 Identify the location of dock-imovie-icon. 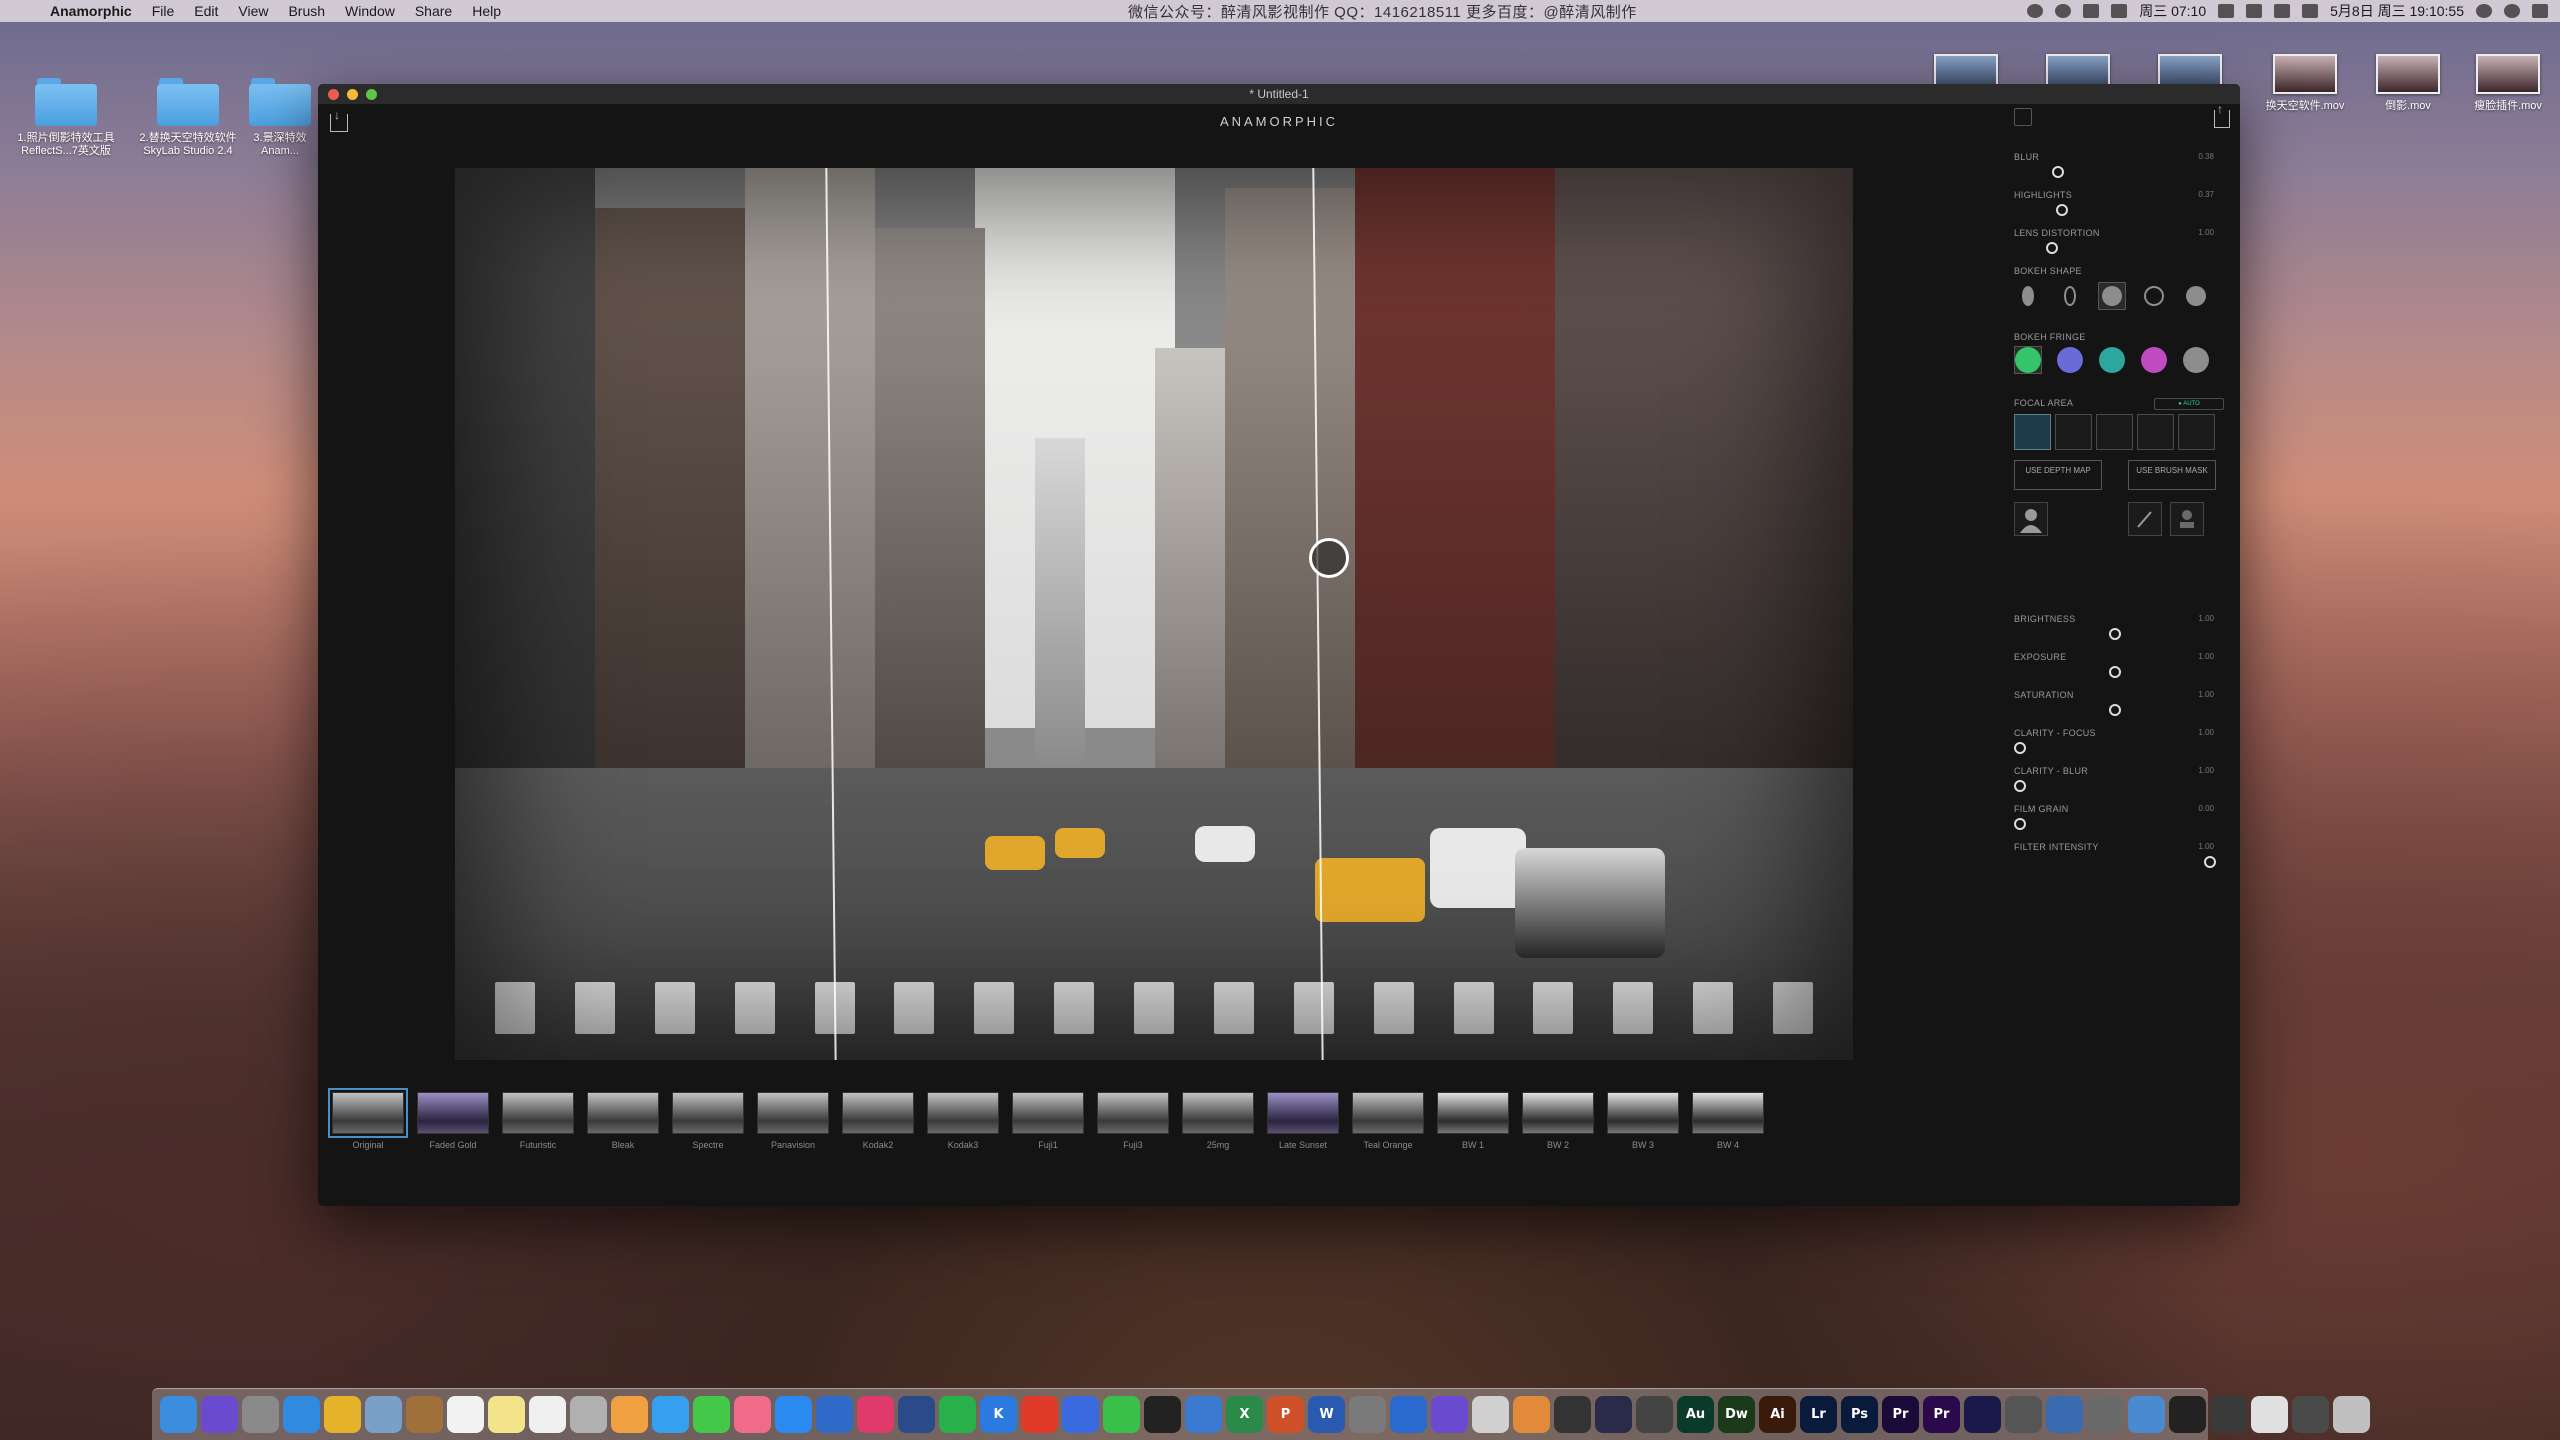
(1449, 1414).